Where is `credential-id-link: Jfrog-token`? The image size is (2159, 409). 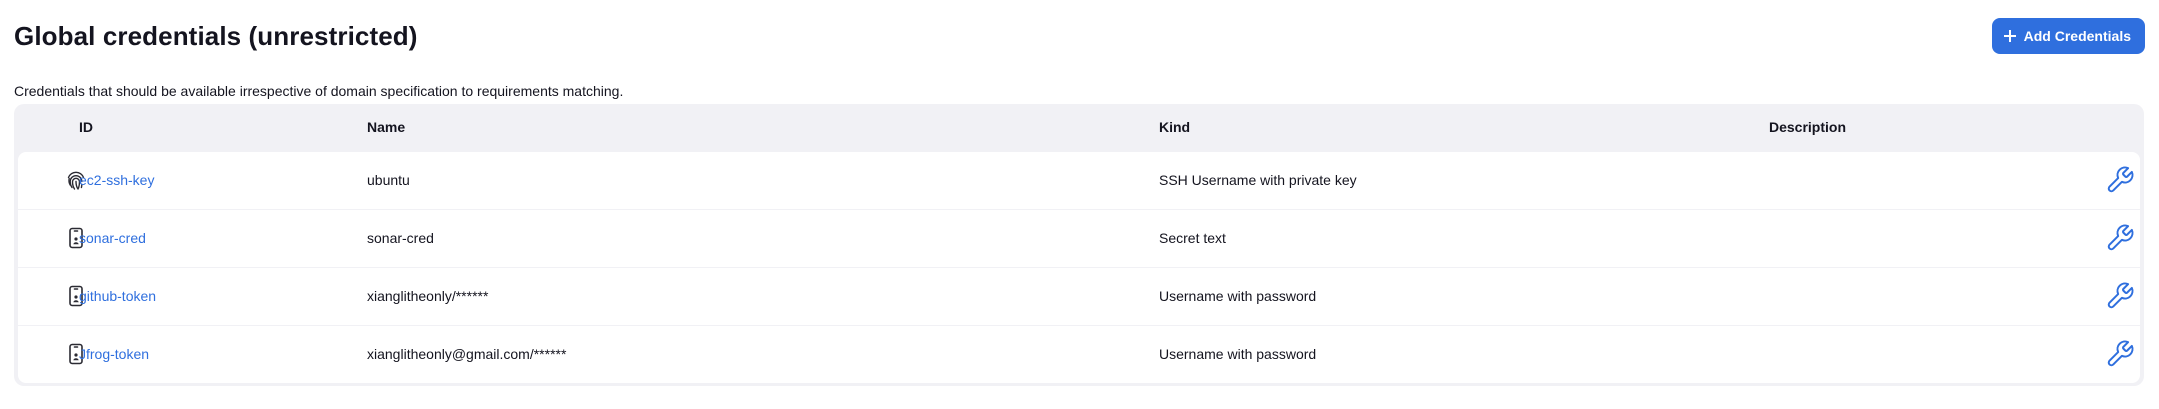 credential-id-link: Jfrog-token is located at coordinates (114, 354).